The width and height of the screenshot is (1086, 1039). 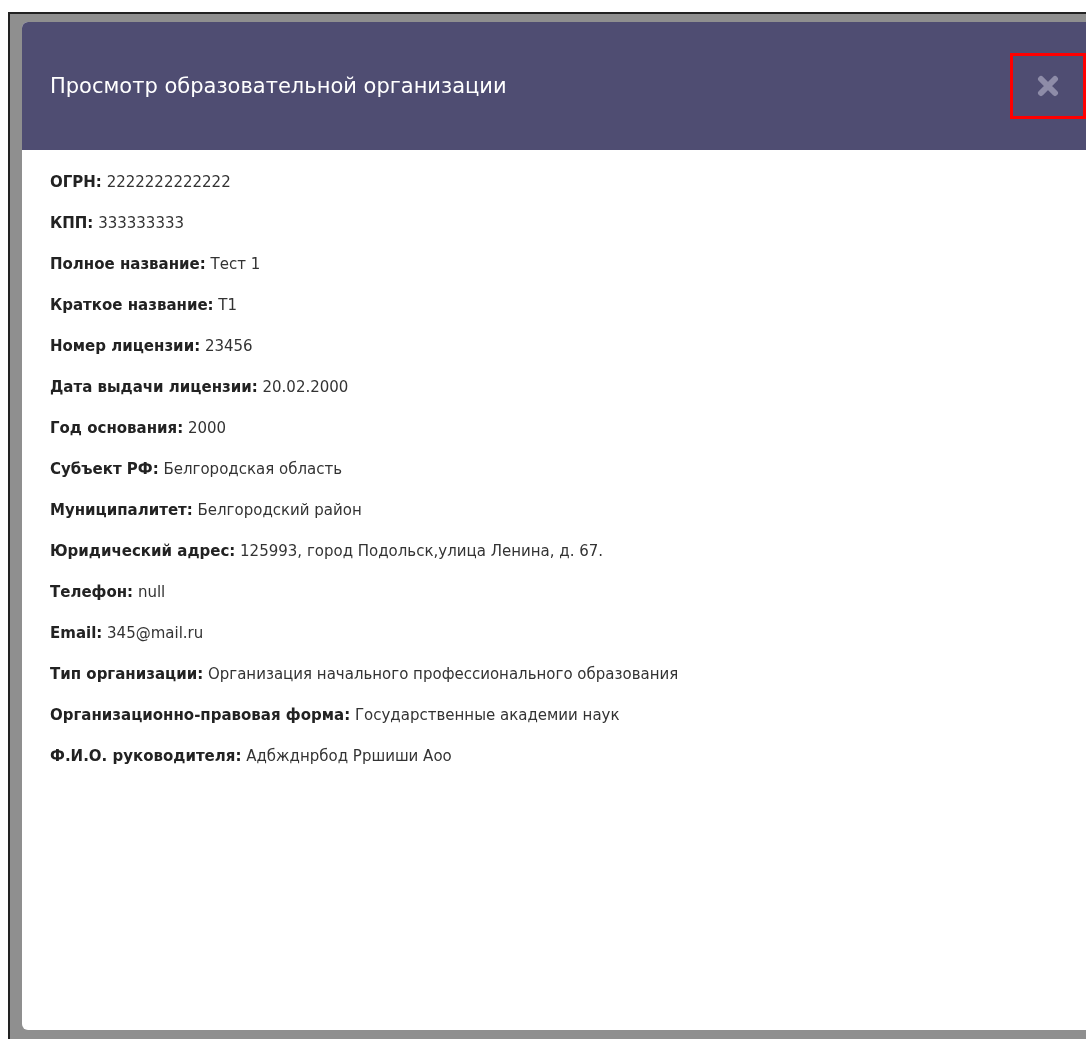 I want to click on close-icon, so click(x=1048, y=86).